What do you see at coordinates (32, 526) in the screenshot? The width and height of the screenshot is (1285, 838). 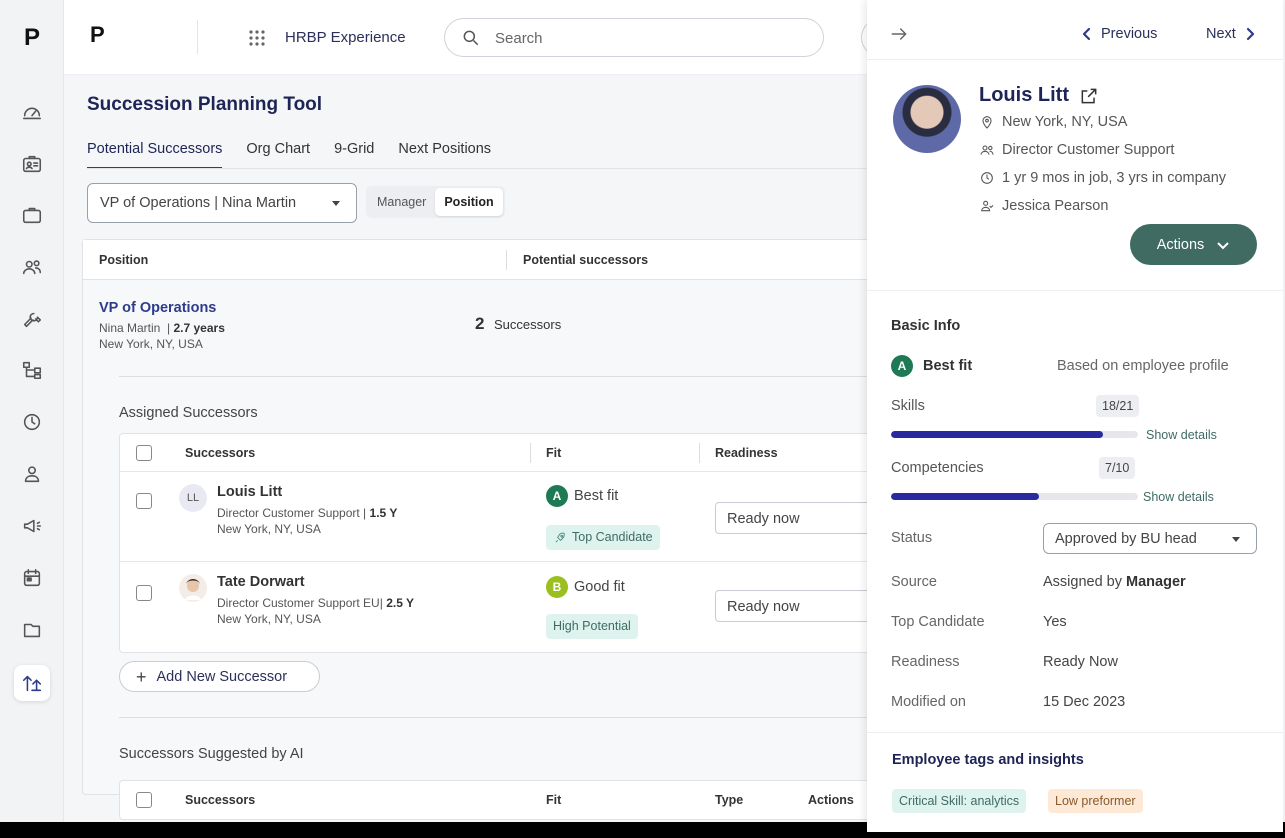 I see `megaphone-icon` at bounding box center [32, 526].